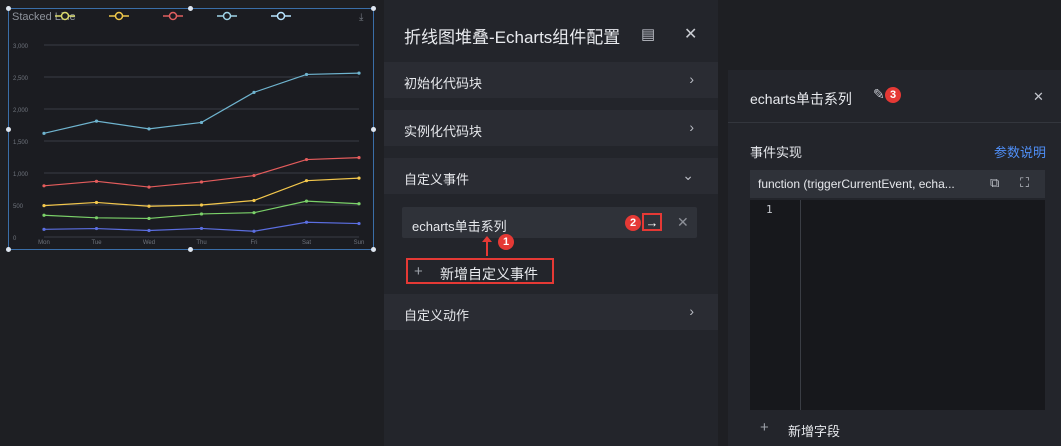 The width and height of the screenshot is (1061, 446). I want to click on add-field-label: 新增字段, so click(814, 431).